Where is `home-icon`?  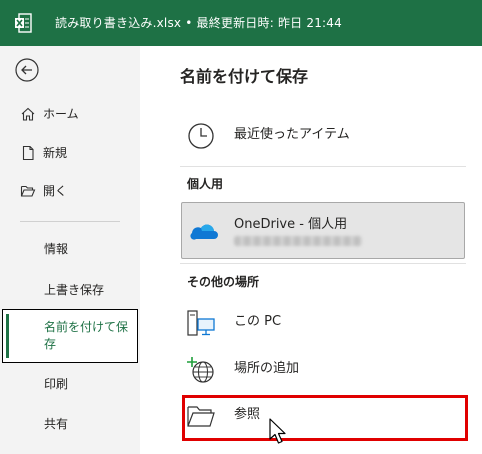 home-icon is located at coordinates (28, 114).